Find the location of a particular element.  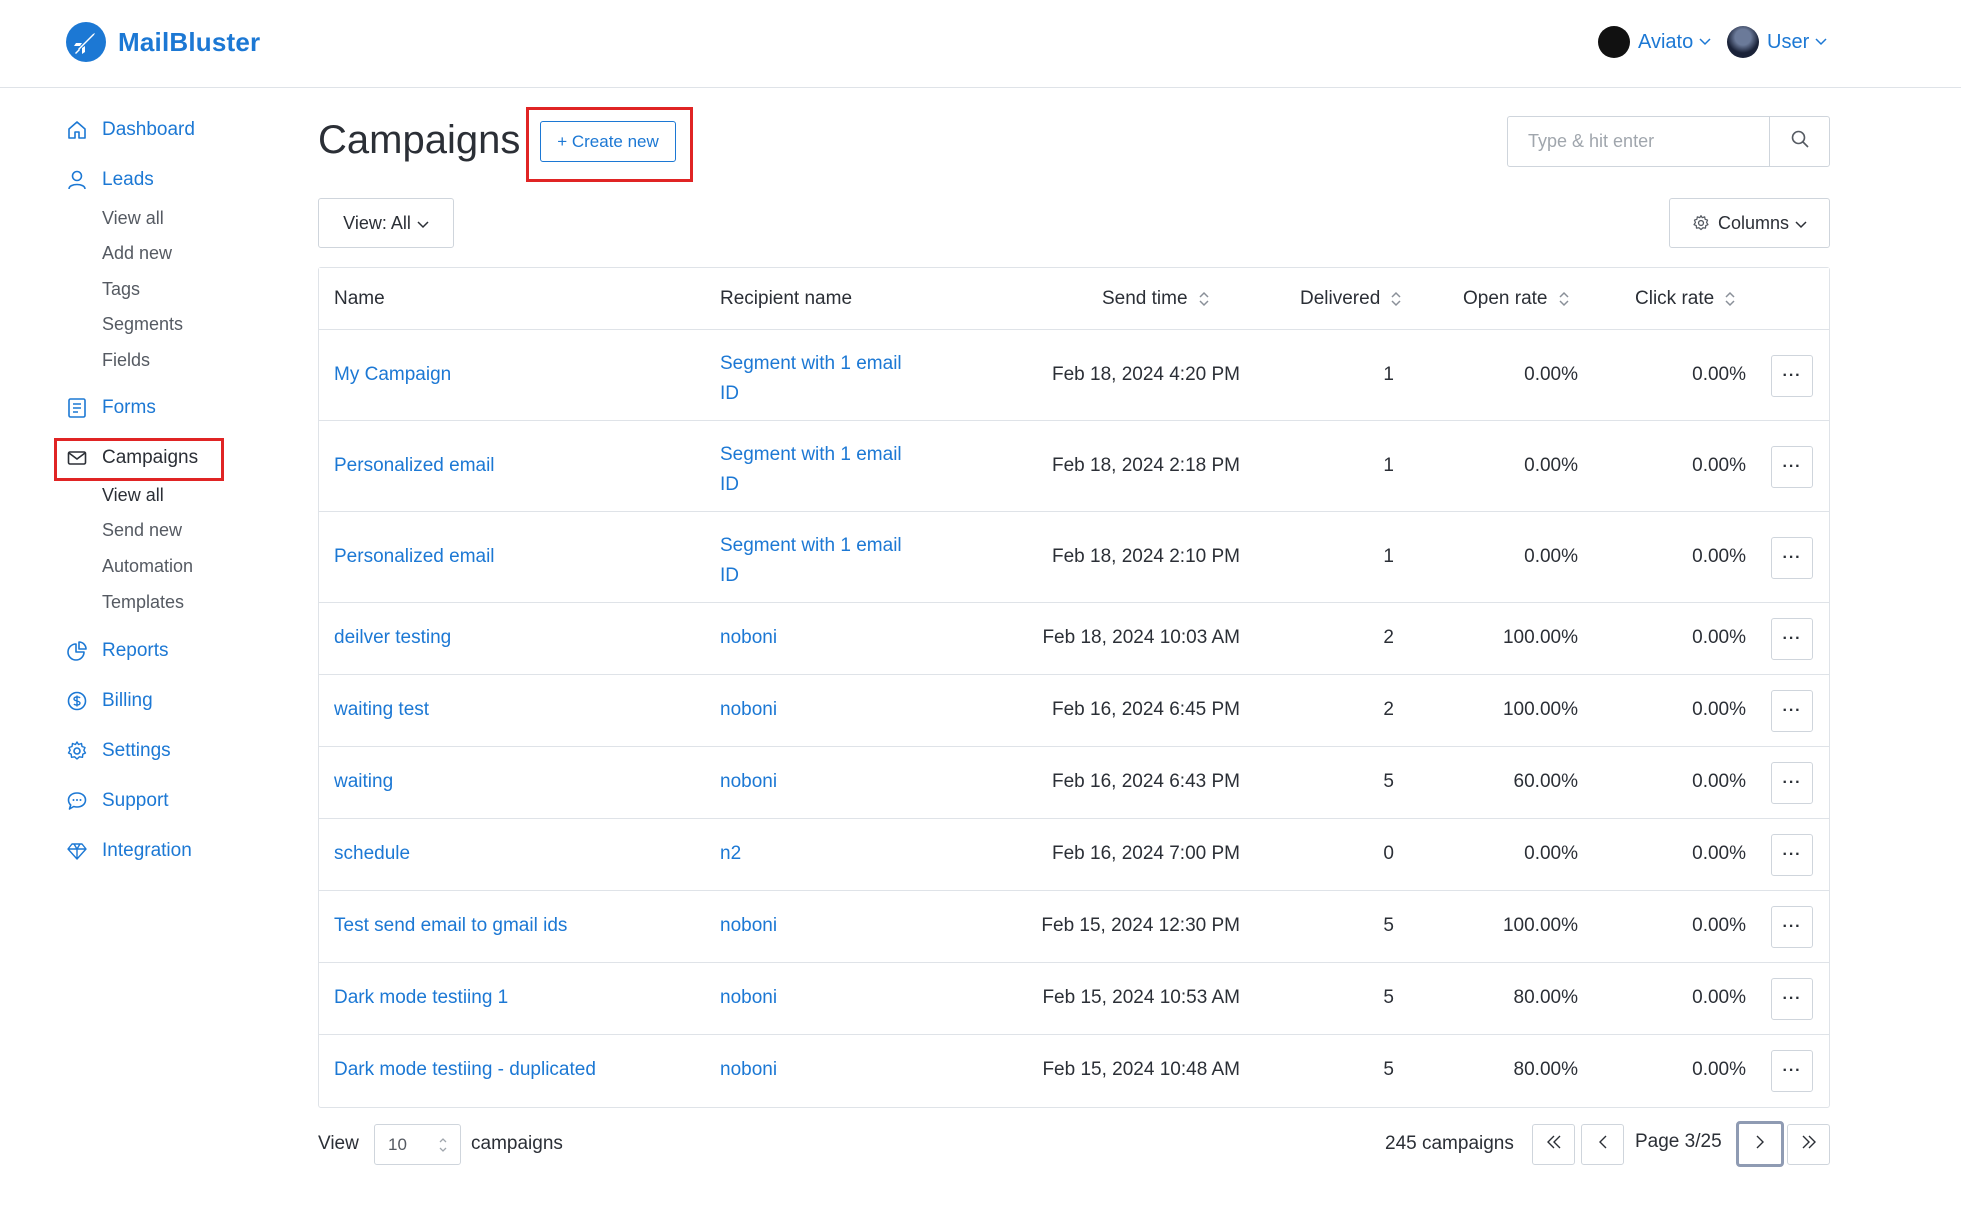

campaign-name-link: Dark mode testiing 1 is located at coordinates (421, 998).